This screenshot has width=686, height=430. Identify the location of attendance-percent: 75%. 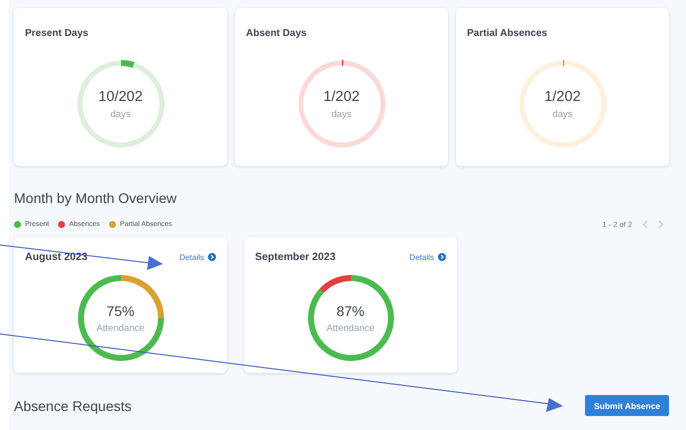
(120, 310).